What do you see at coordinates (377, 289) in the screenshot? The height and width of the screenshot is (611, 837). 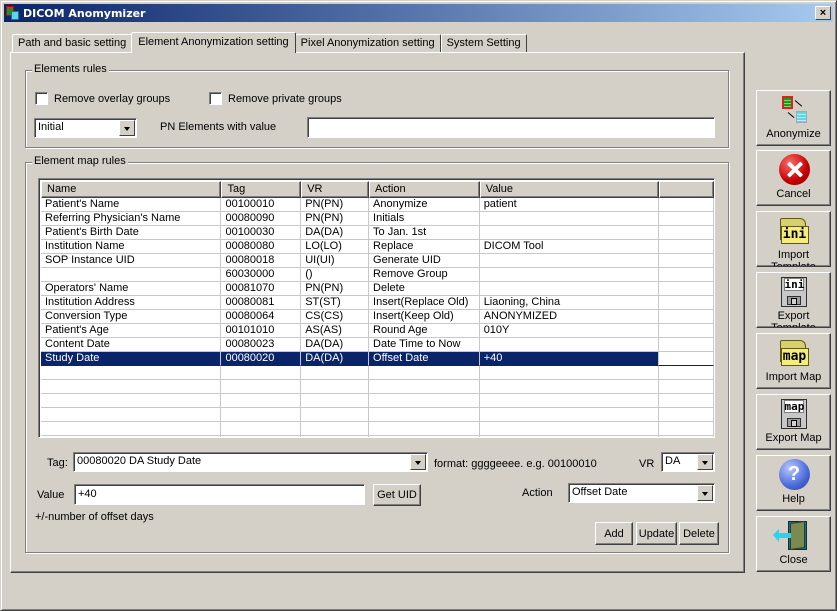 I see `table-row: Operators' Name 00081070 PN(PN) Delete` at bounding box center [377, 289].